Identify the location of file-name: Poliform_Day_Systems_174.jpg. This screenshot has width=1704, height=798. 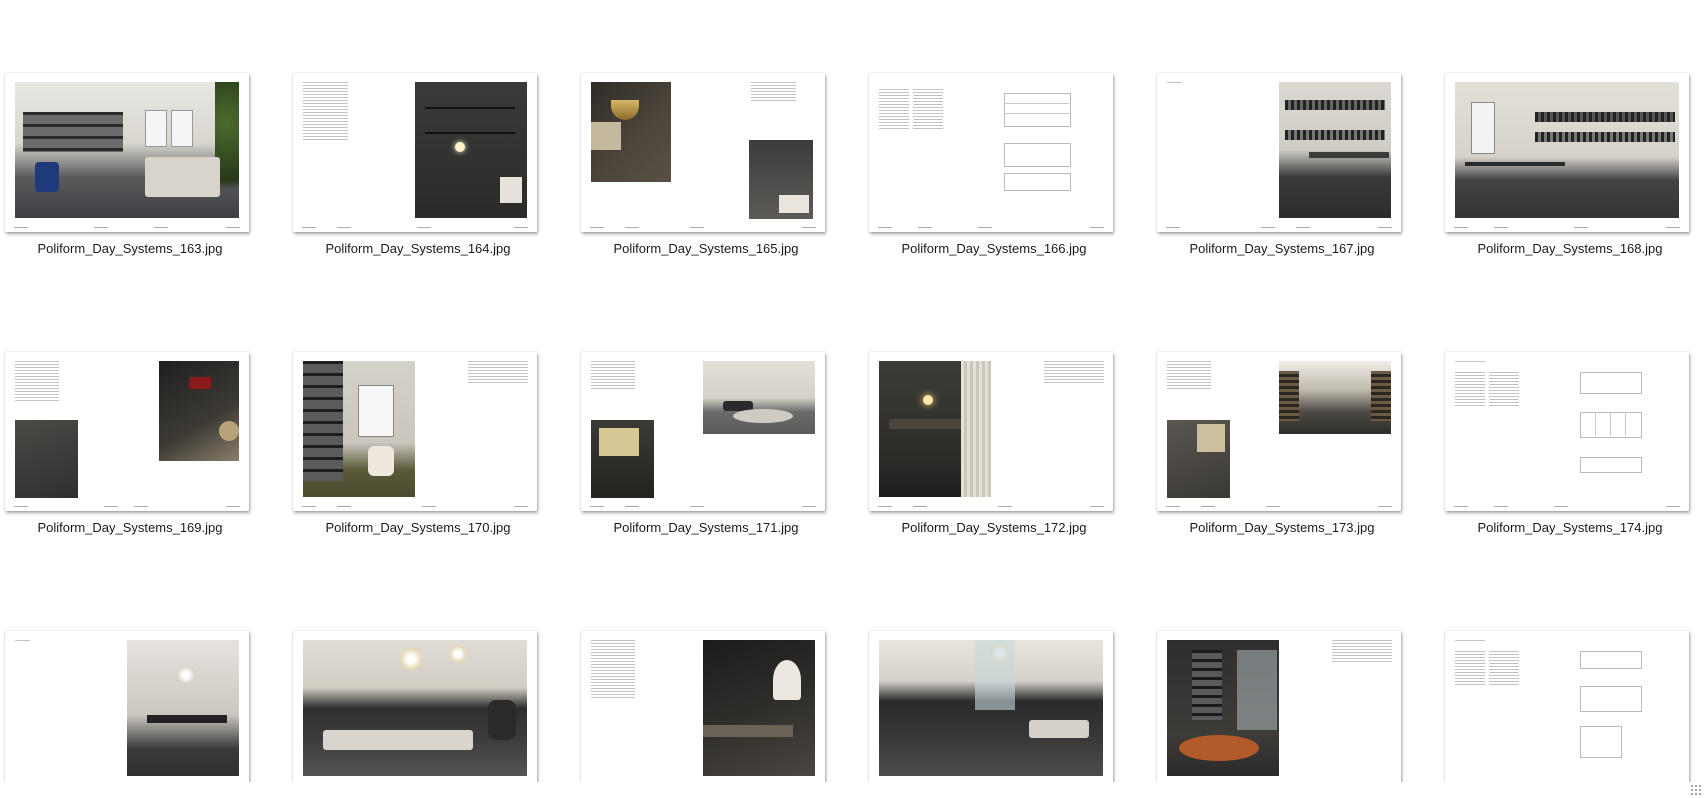
(1570, 527).